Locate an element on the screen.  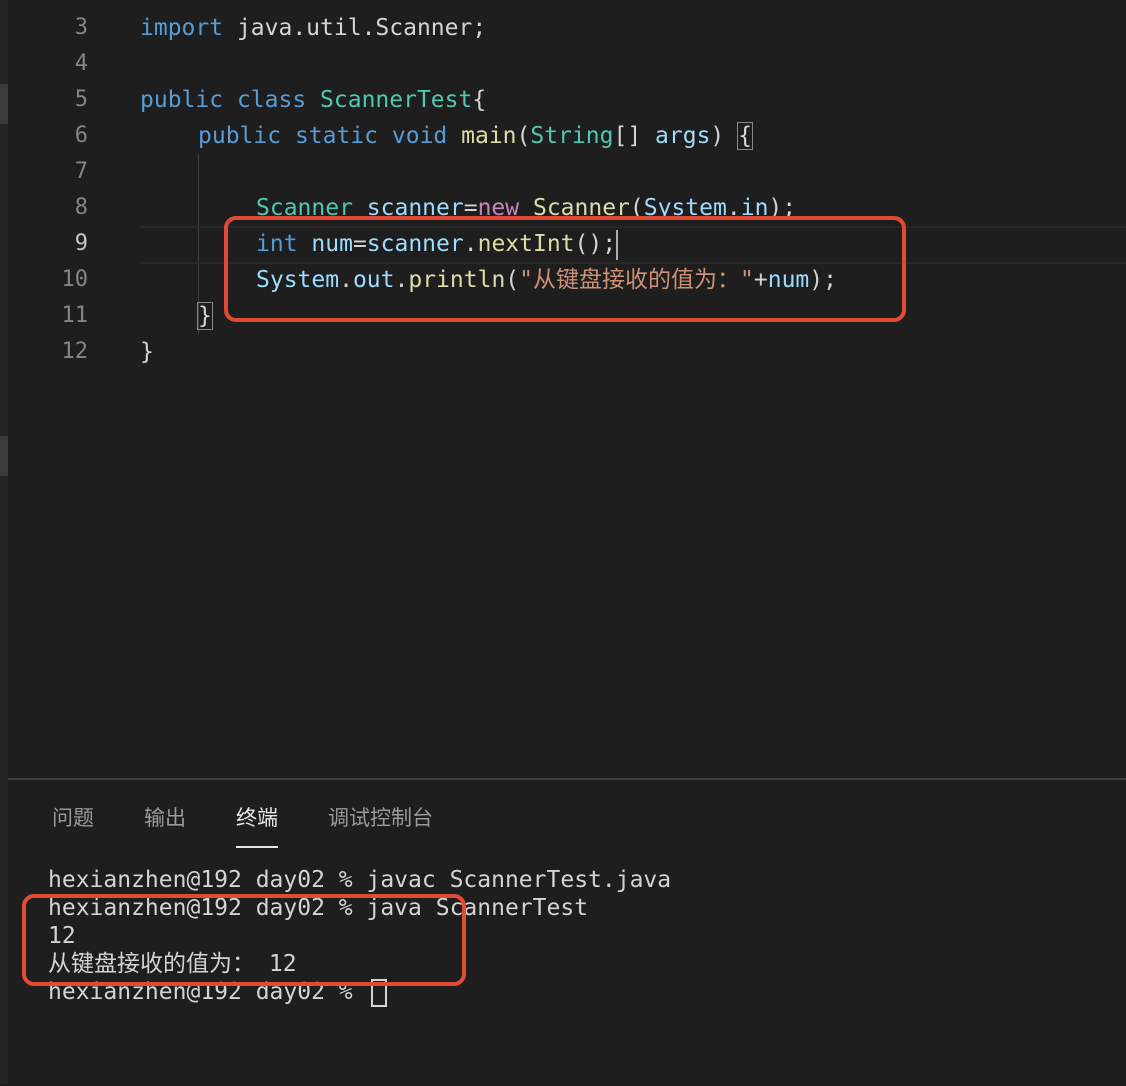
code-text: public static void main(String[] args) { is located at coordinates (475, 136).